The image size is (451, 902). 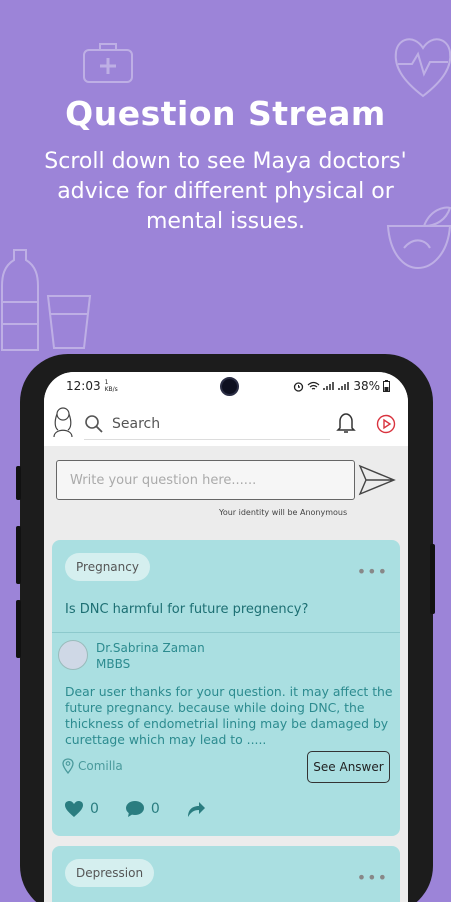 I want to click on question-card: Depression •••, so click(x=226, y=874).